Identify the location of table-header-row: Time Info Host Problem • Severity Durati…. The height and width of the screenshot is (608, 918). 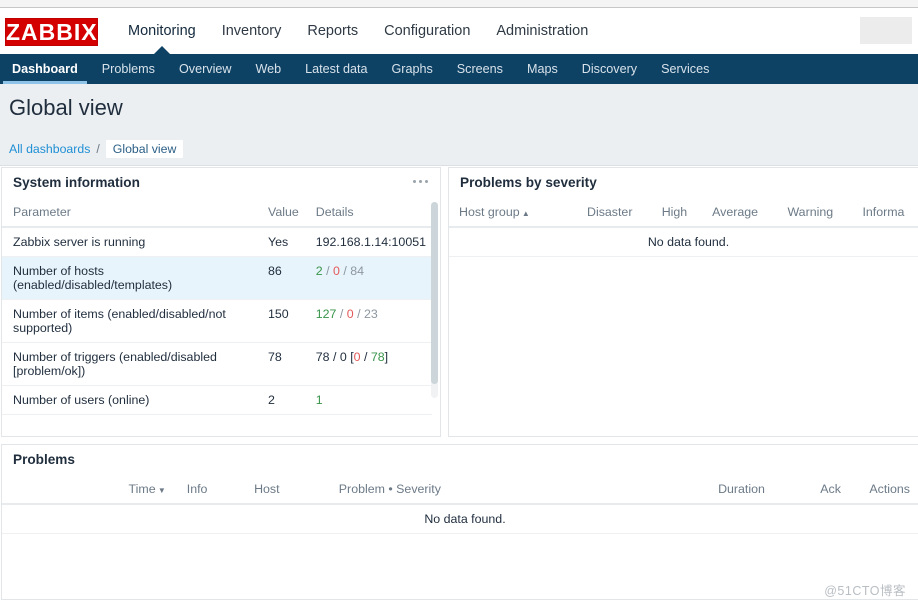
(460, 491).